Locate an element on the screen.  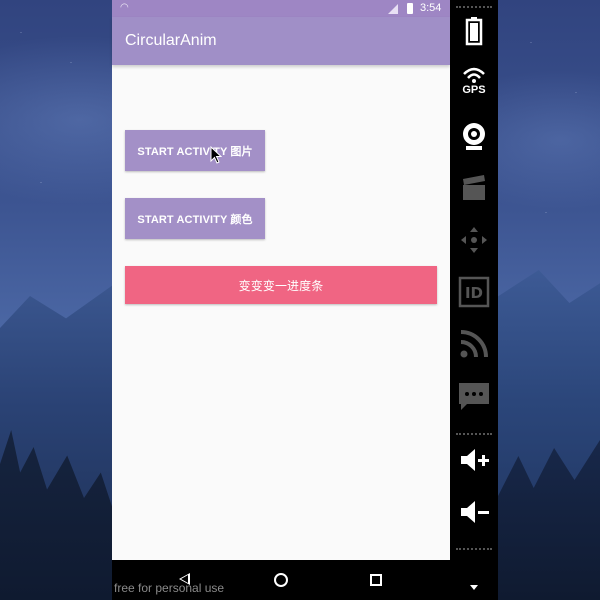
chevron-down-icon is located at coordinates (474, 587).